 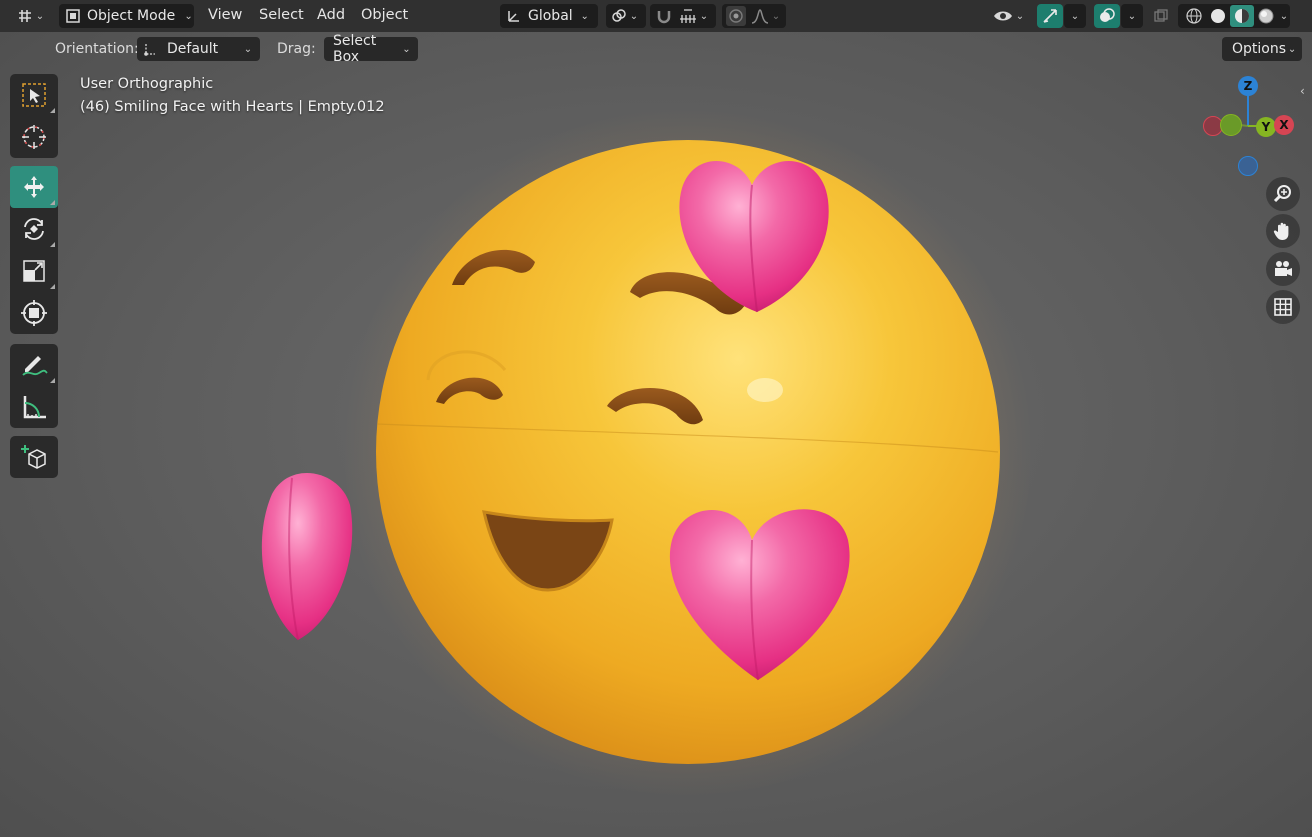 I want to click on menu-select: Select, so click(x=281, y=15).